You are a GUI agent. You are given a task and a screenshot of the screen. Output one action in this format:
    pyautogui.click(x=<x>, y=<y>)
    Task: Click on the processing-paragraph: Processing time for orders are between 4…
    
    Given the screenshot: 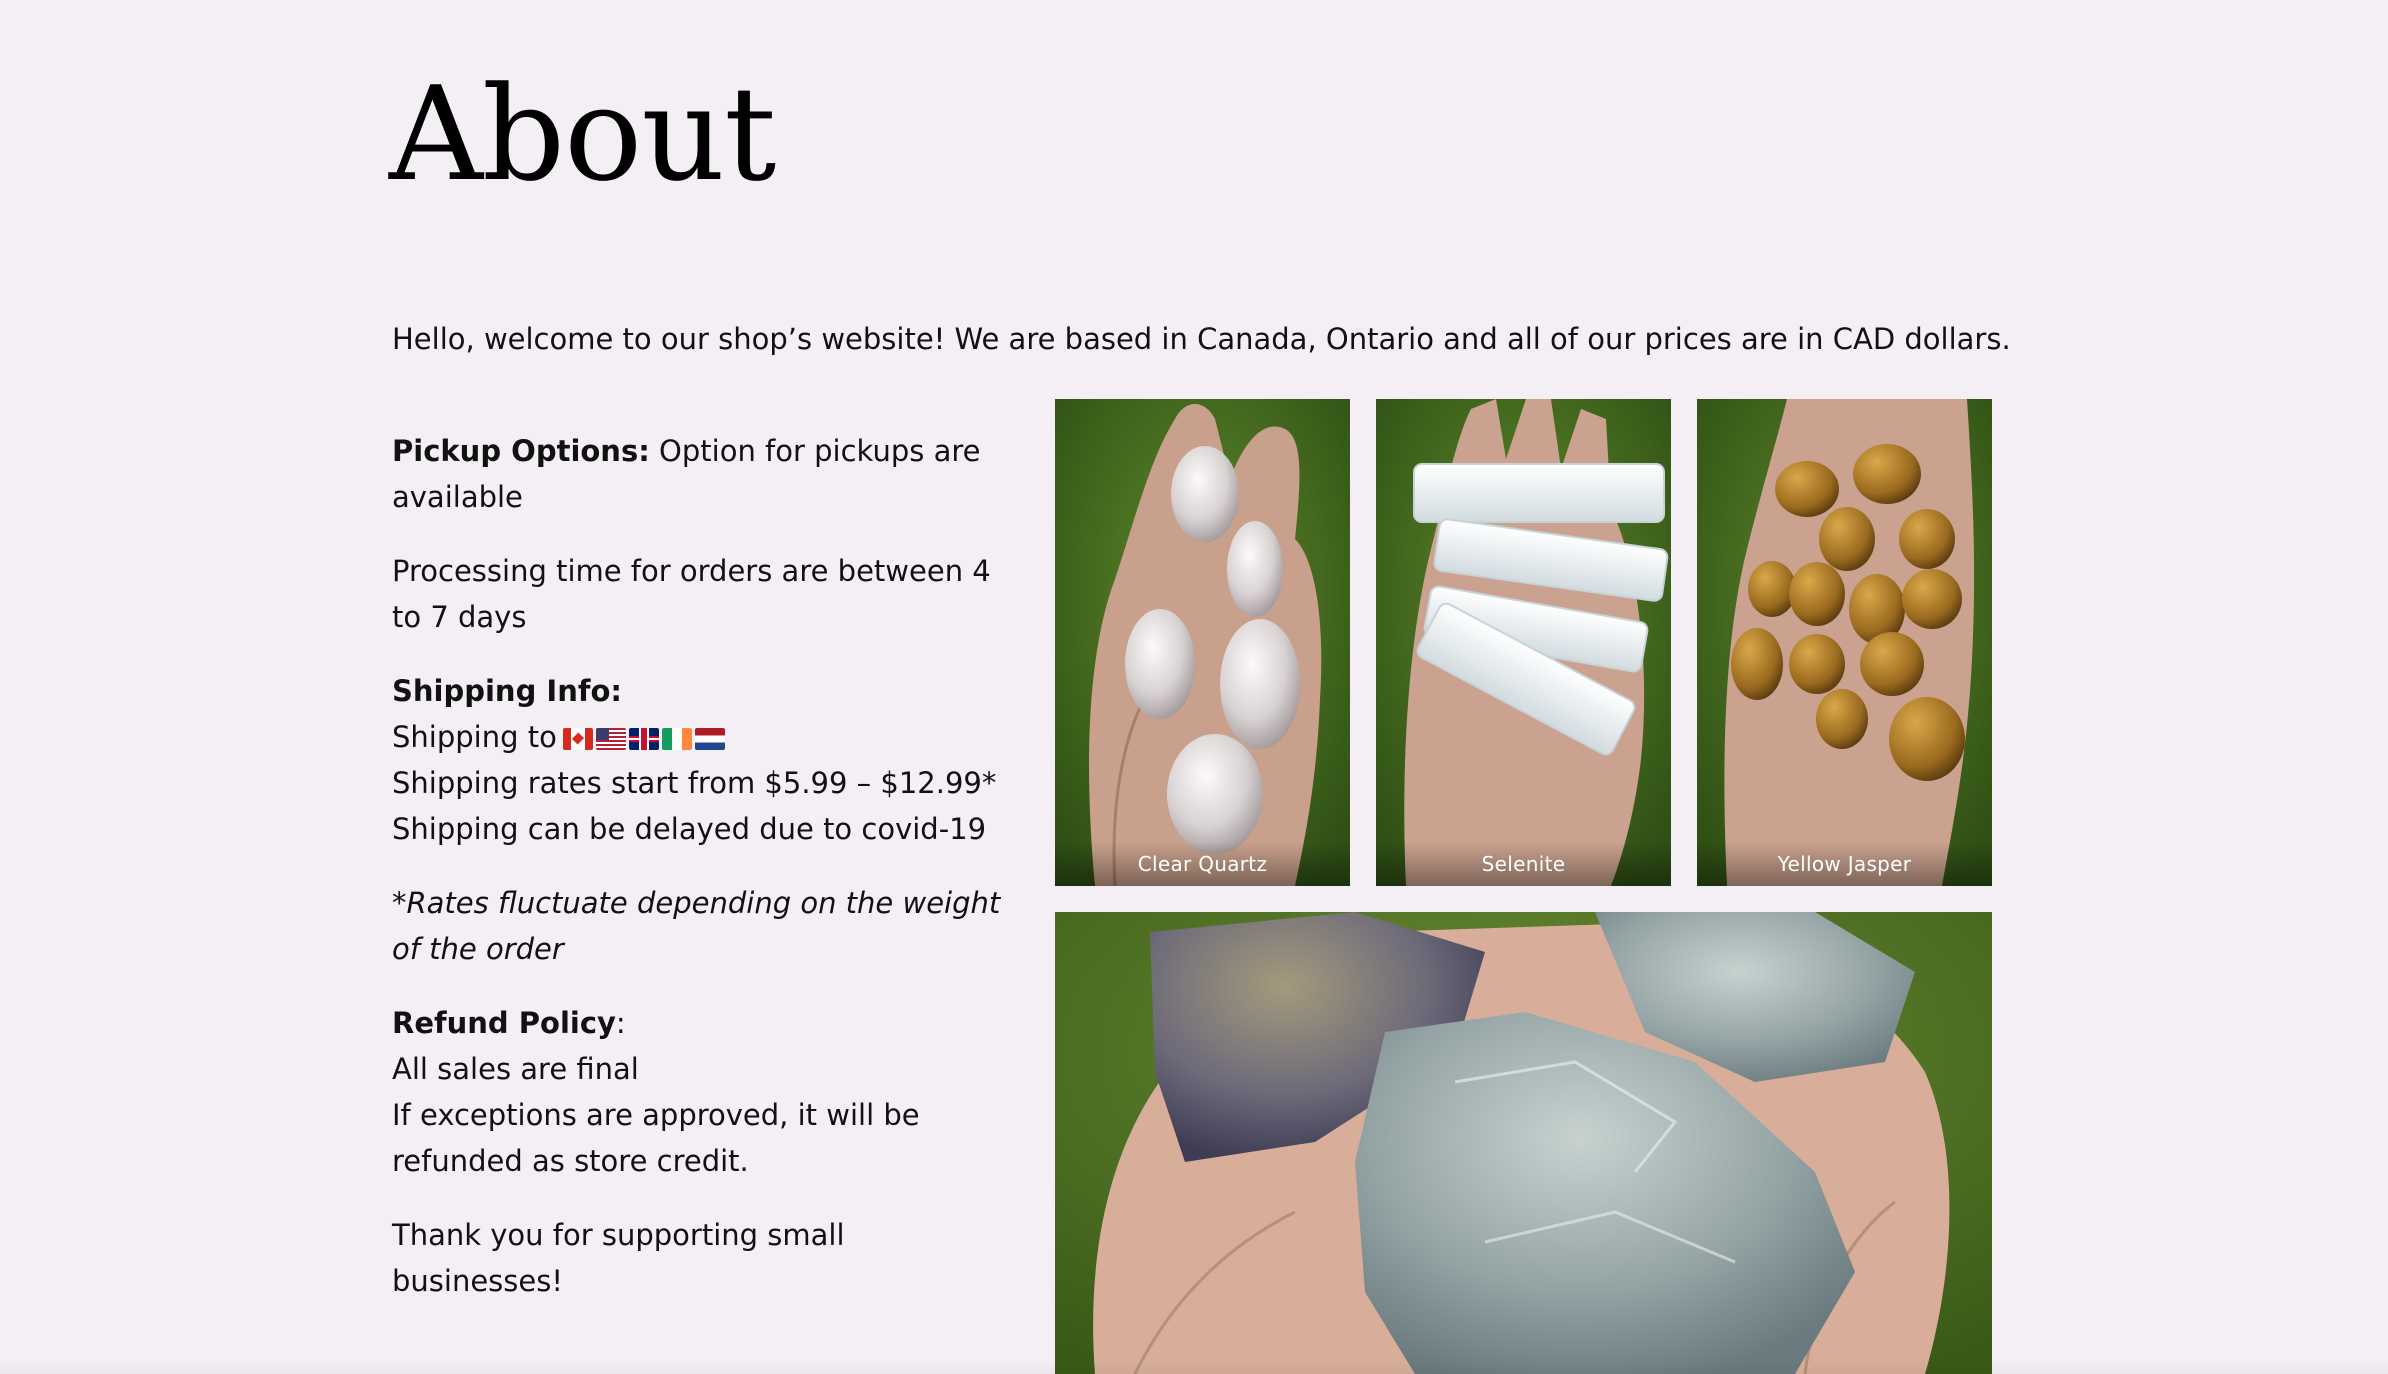 What is the action you would take?
    pyautogui.click(x=691, y=594)
    